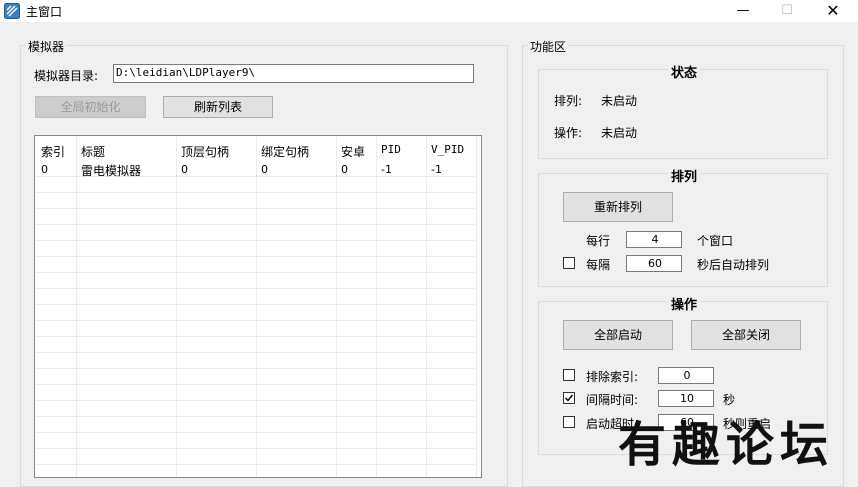 The height and width of the screenshot is (487, 858). What do you see at coordinates (53, 151) in the screenshot?
I see `column-header-index: 索引` at bounding box center [53, 151].